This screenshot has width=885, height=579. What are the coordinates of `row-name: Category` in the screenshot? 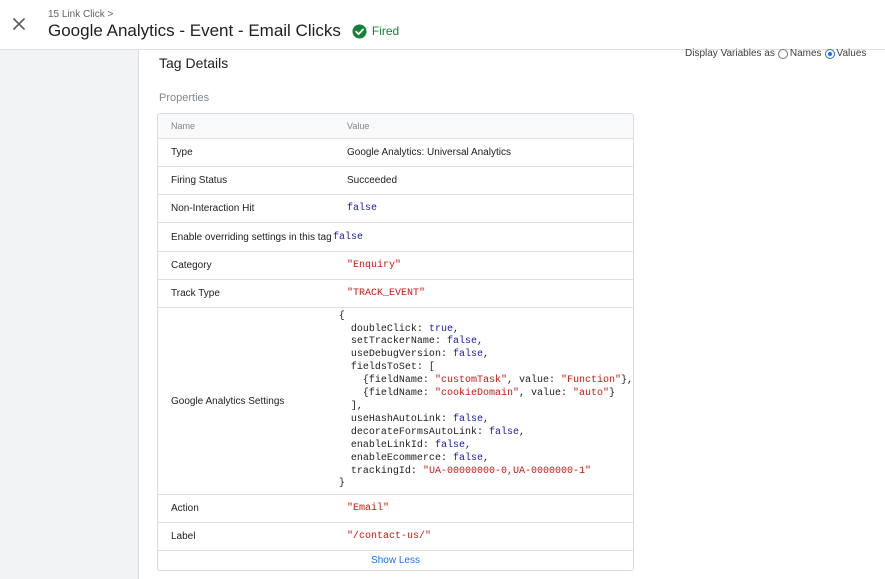 It's located at (191, 265).